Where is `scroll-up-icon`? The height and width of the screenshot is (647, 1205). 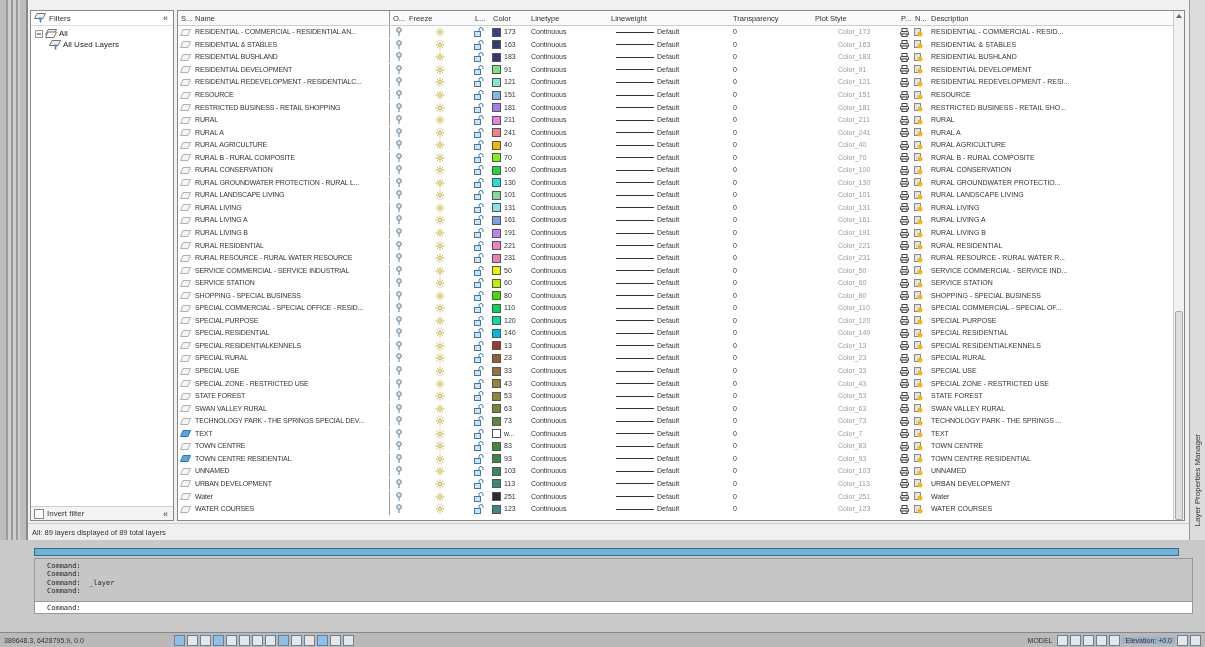
scroll-up-icon is located at coordinates (1179, 16).